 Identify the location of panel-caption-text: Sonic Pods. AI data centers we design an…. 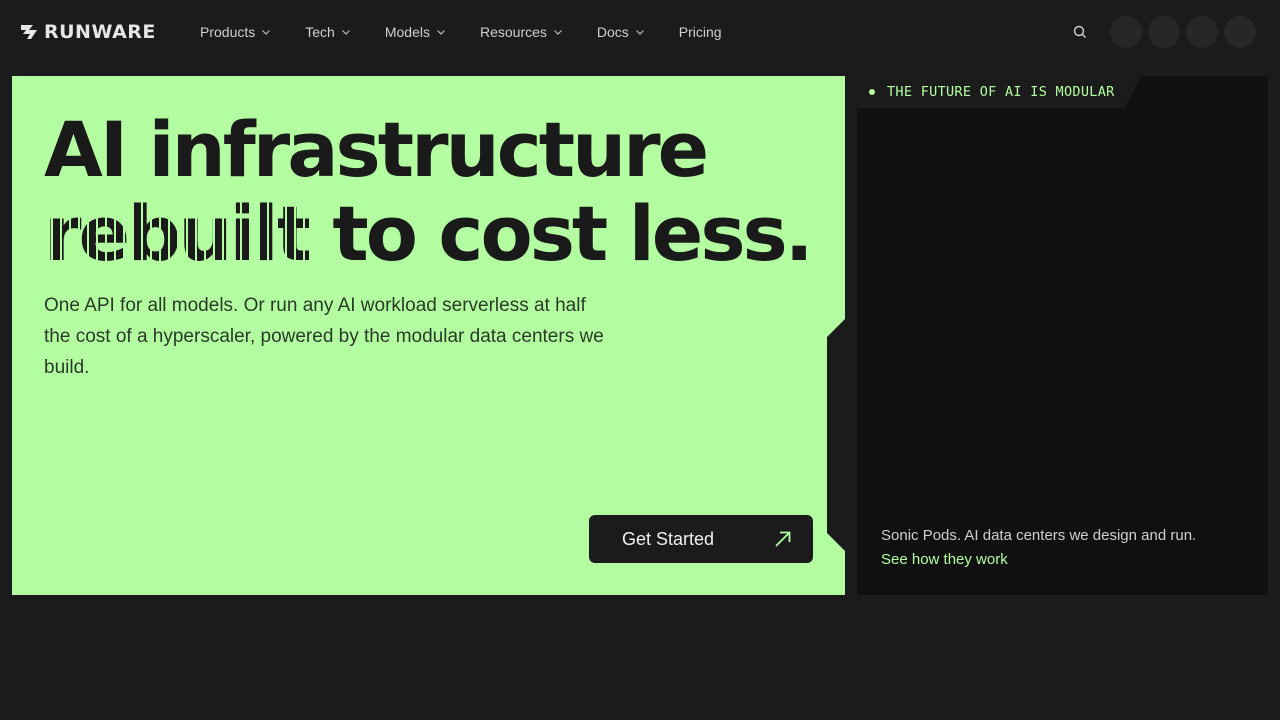
(1039, 535).